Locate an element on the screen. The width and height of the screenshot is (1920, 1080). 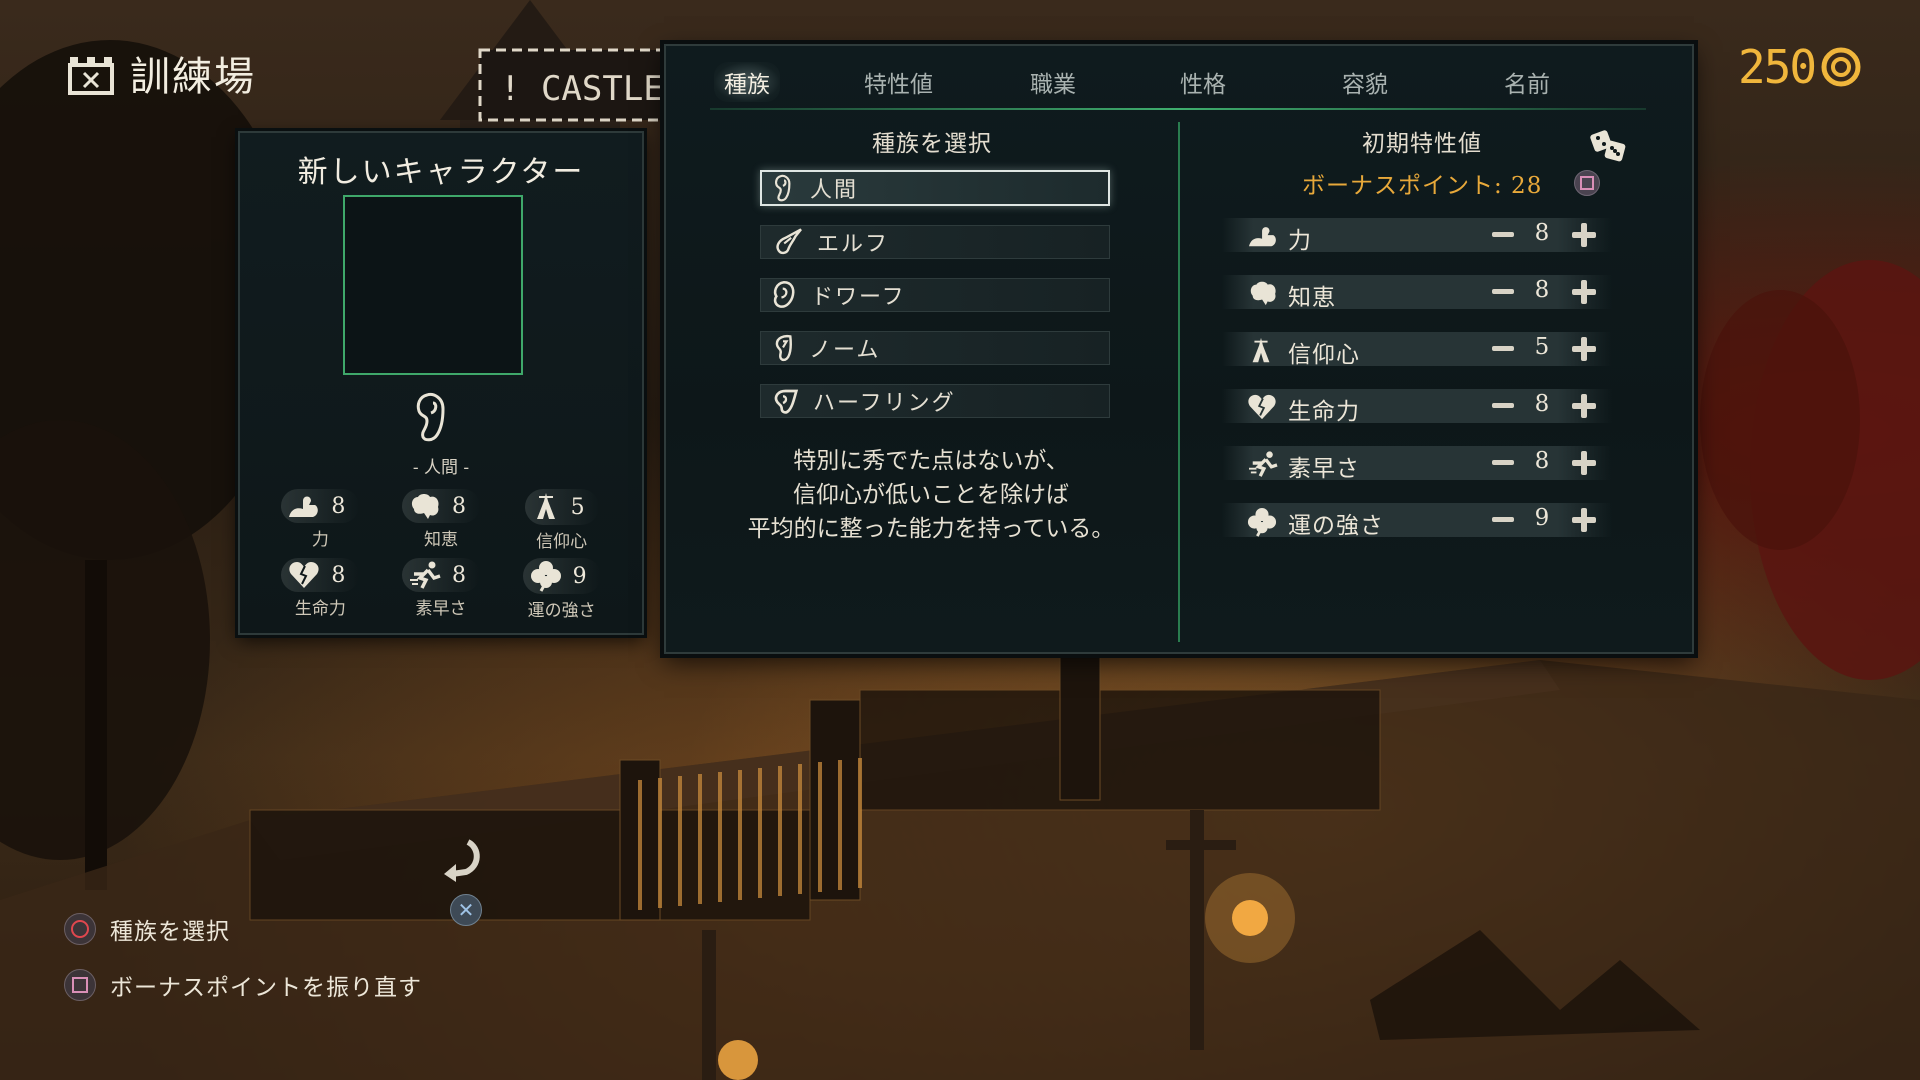
castle-sign-text: ! CASTLE is located at coordinates (582, 89).